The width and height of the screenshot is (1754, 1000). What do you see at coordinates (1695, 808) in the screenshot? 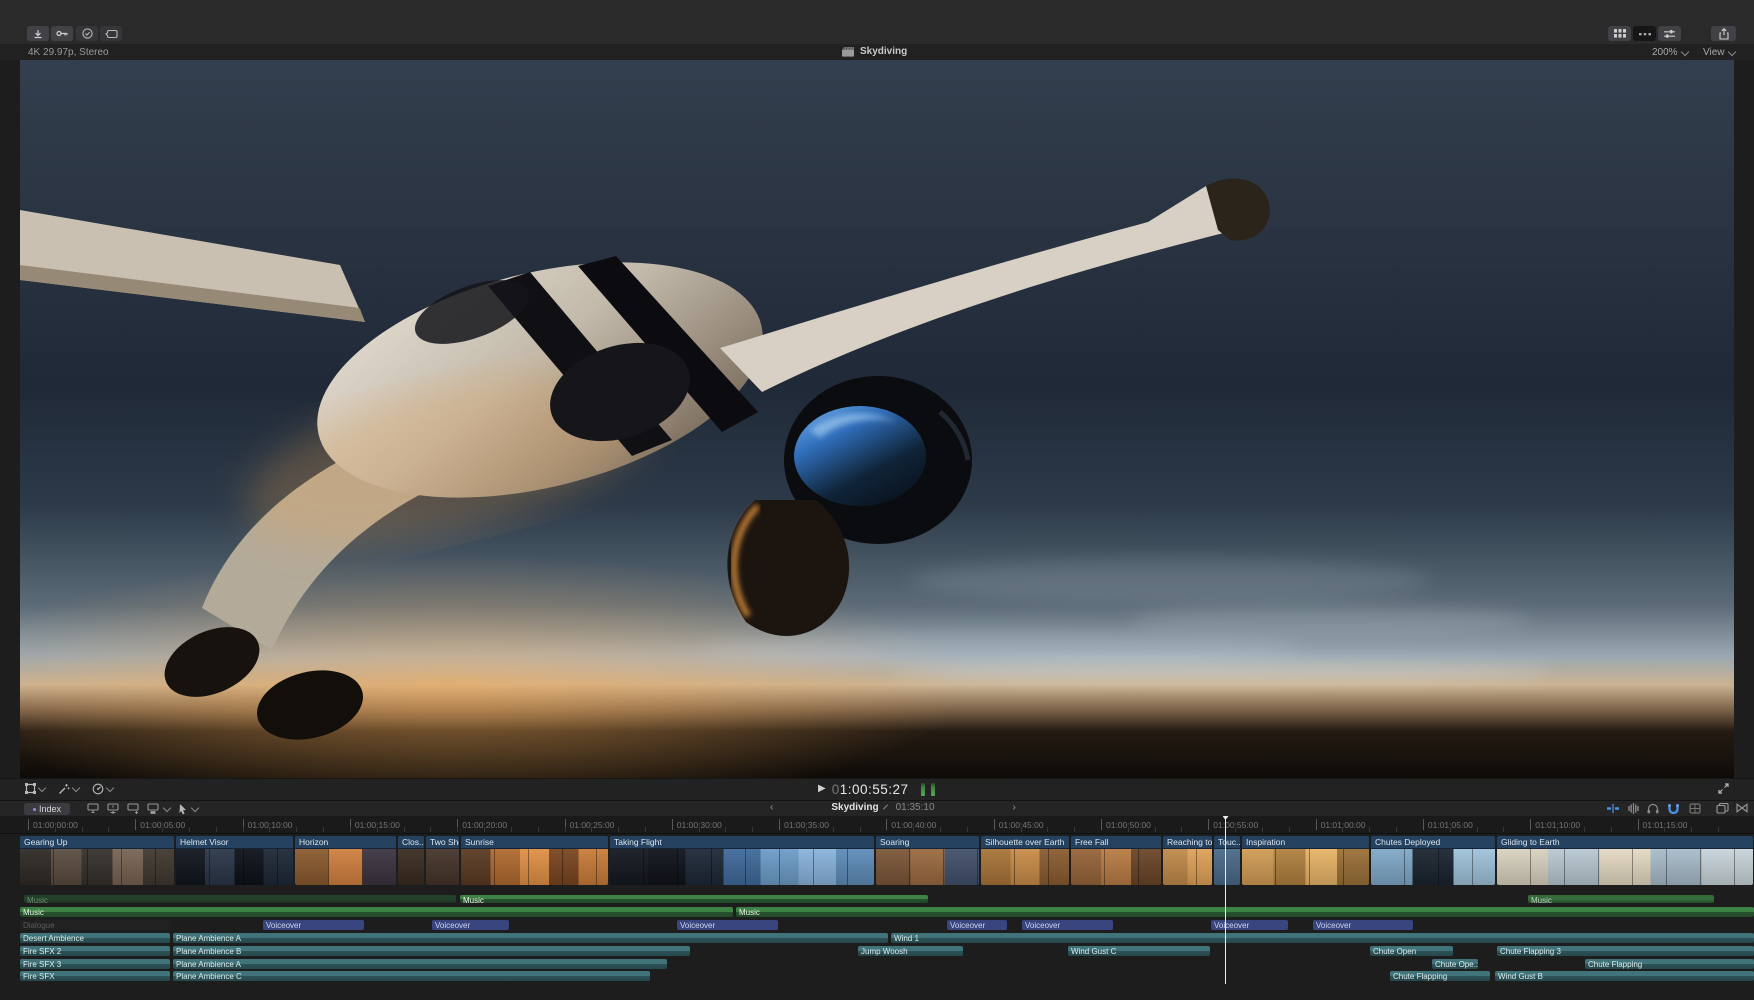
I see `effects-browser-toggle` at bounding box center [1695, 808].